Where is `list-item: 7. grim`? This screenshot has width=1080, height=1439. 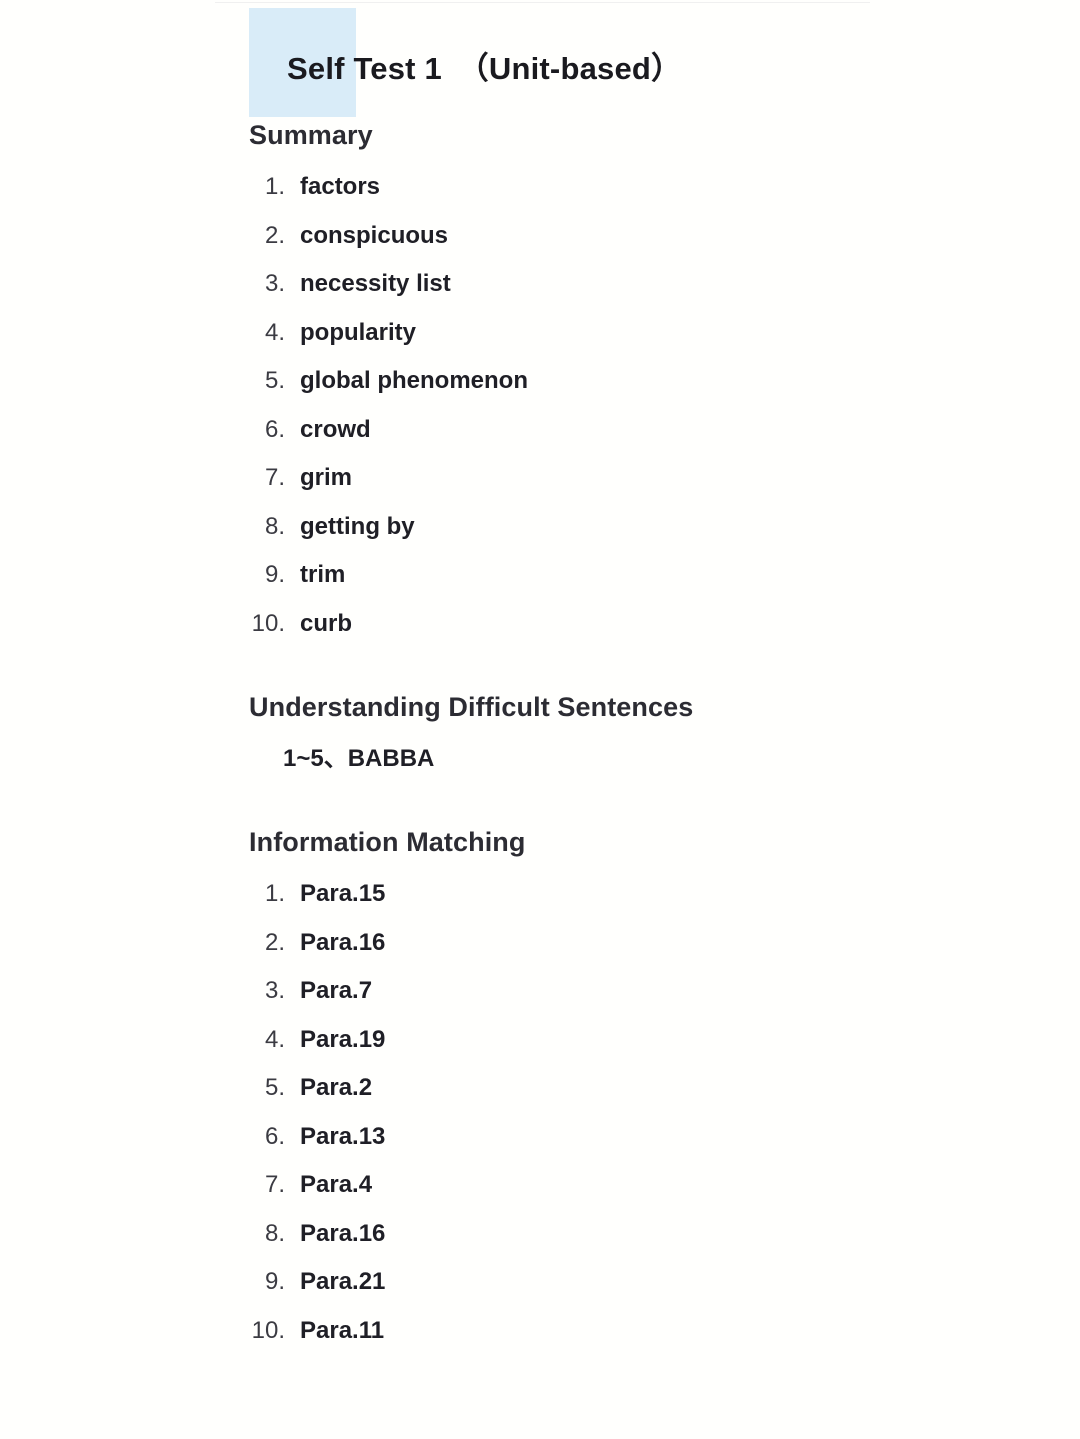 list-item: 7. grim is located at coordinates (664, 478).